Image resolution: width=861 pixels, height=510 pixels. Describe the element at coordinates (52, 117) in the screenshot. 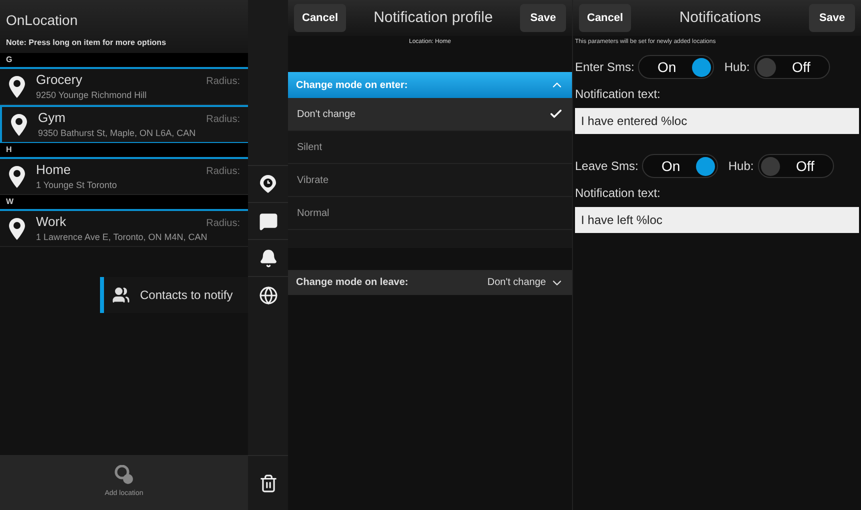

I see `location-name: Gym` at that location.